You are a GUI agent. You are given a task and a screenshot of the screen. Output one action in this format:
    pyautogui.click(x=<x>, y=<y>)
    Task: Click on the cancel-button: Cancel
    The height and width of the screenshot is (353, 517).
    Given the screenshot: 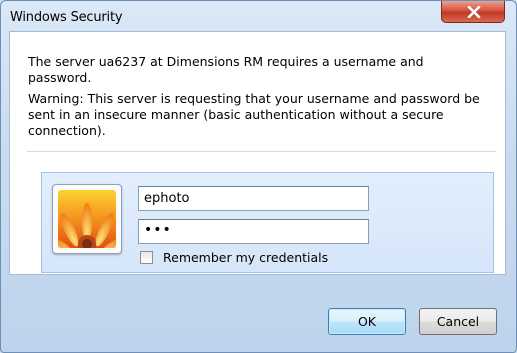 What is the action you would take?
    pyautogui.click(x=458, y=321)
    